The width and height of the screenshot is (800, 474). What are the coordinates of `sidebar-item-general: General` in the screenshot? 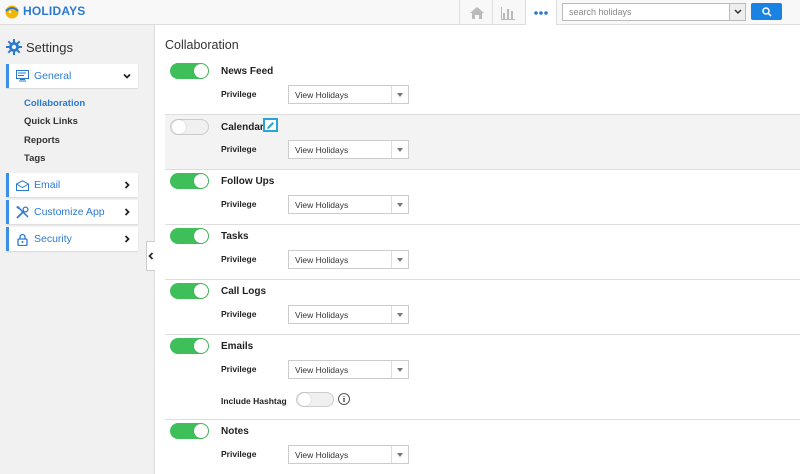 It's located at (72, 76).